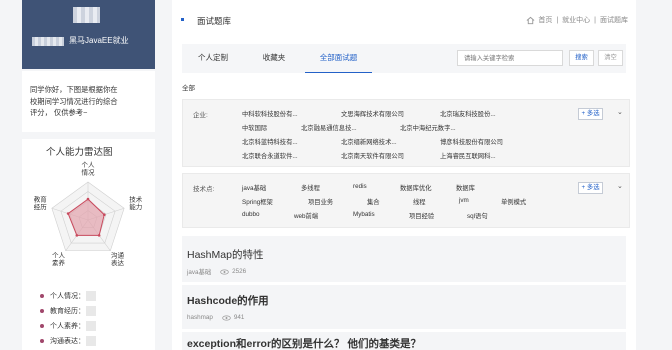 The image size is (672, 350). Describe the element at coordinates (182, 19) in the screenshot. I see `title-marker` at that location.